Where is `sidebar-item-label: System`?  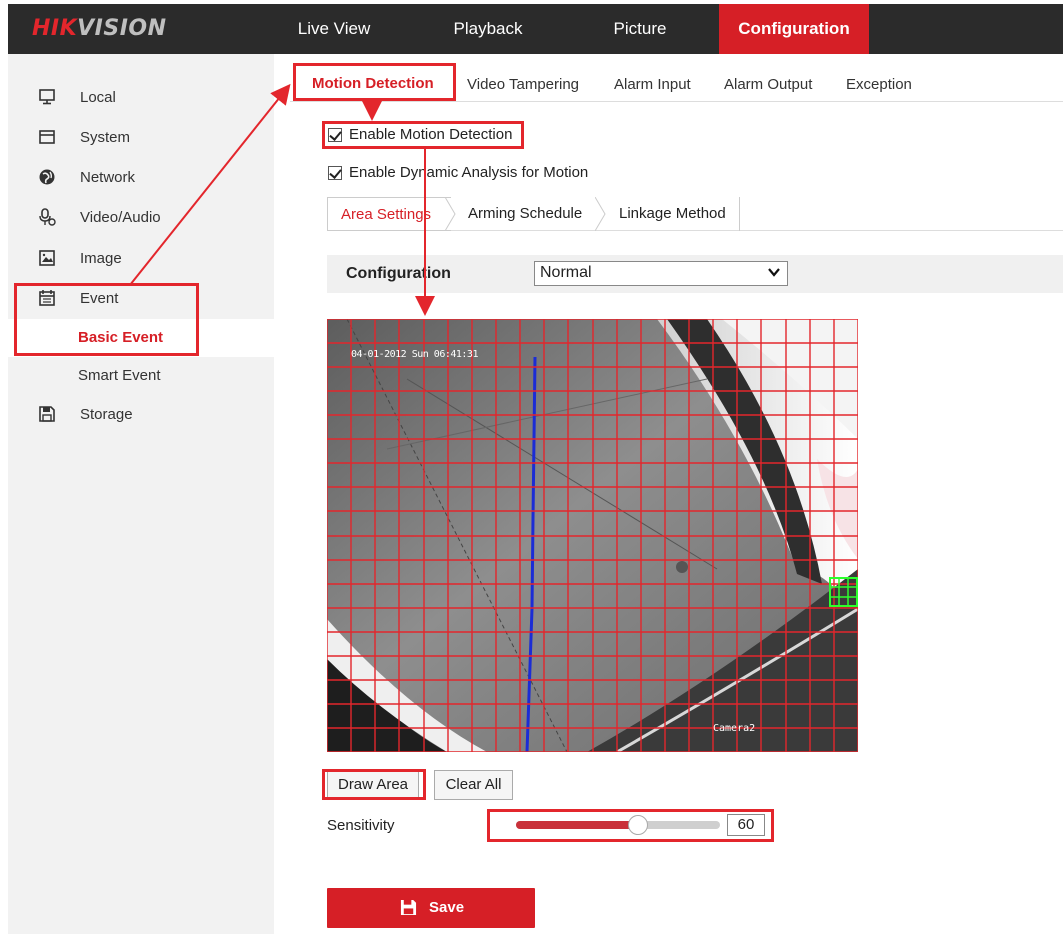 sidebar-item-label: System is located at coordinates (105, 137).